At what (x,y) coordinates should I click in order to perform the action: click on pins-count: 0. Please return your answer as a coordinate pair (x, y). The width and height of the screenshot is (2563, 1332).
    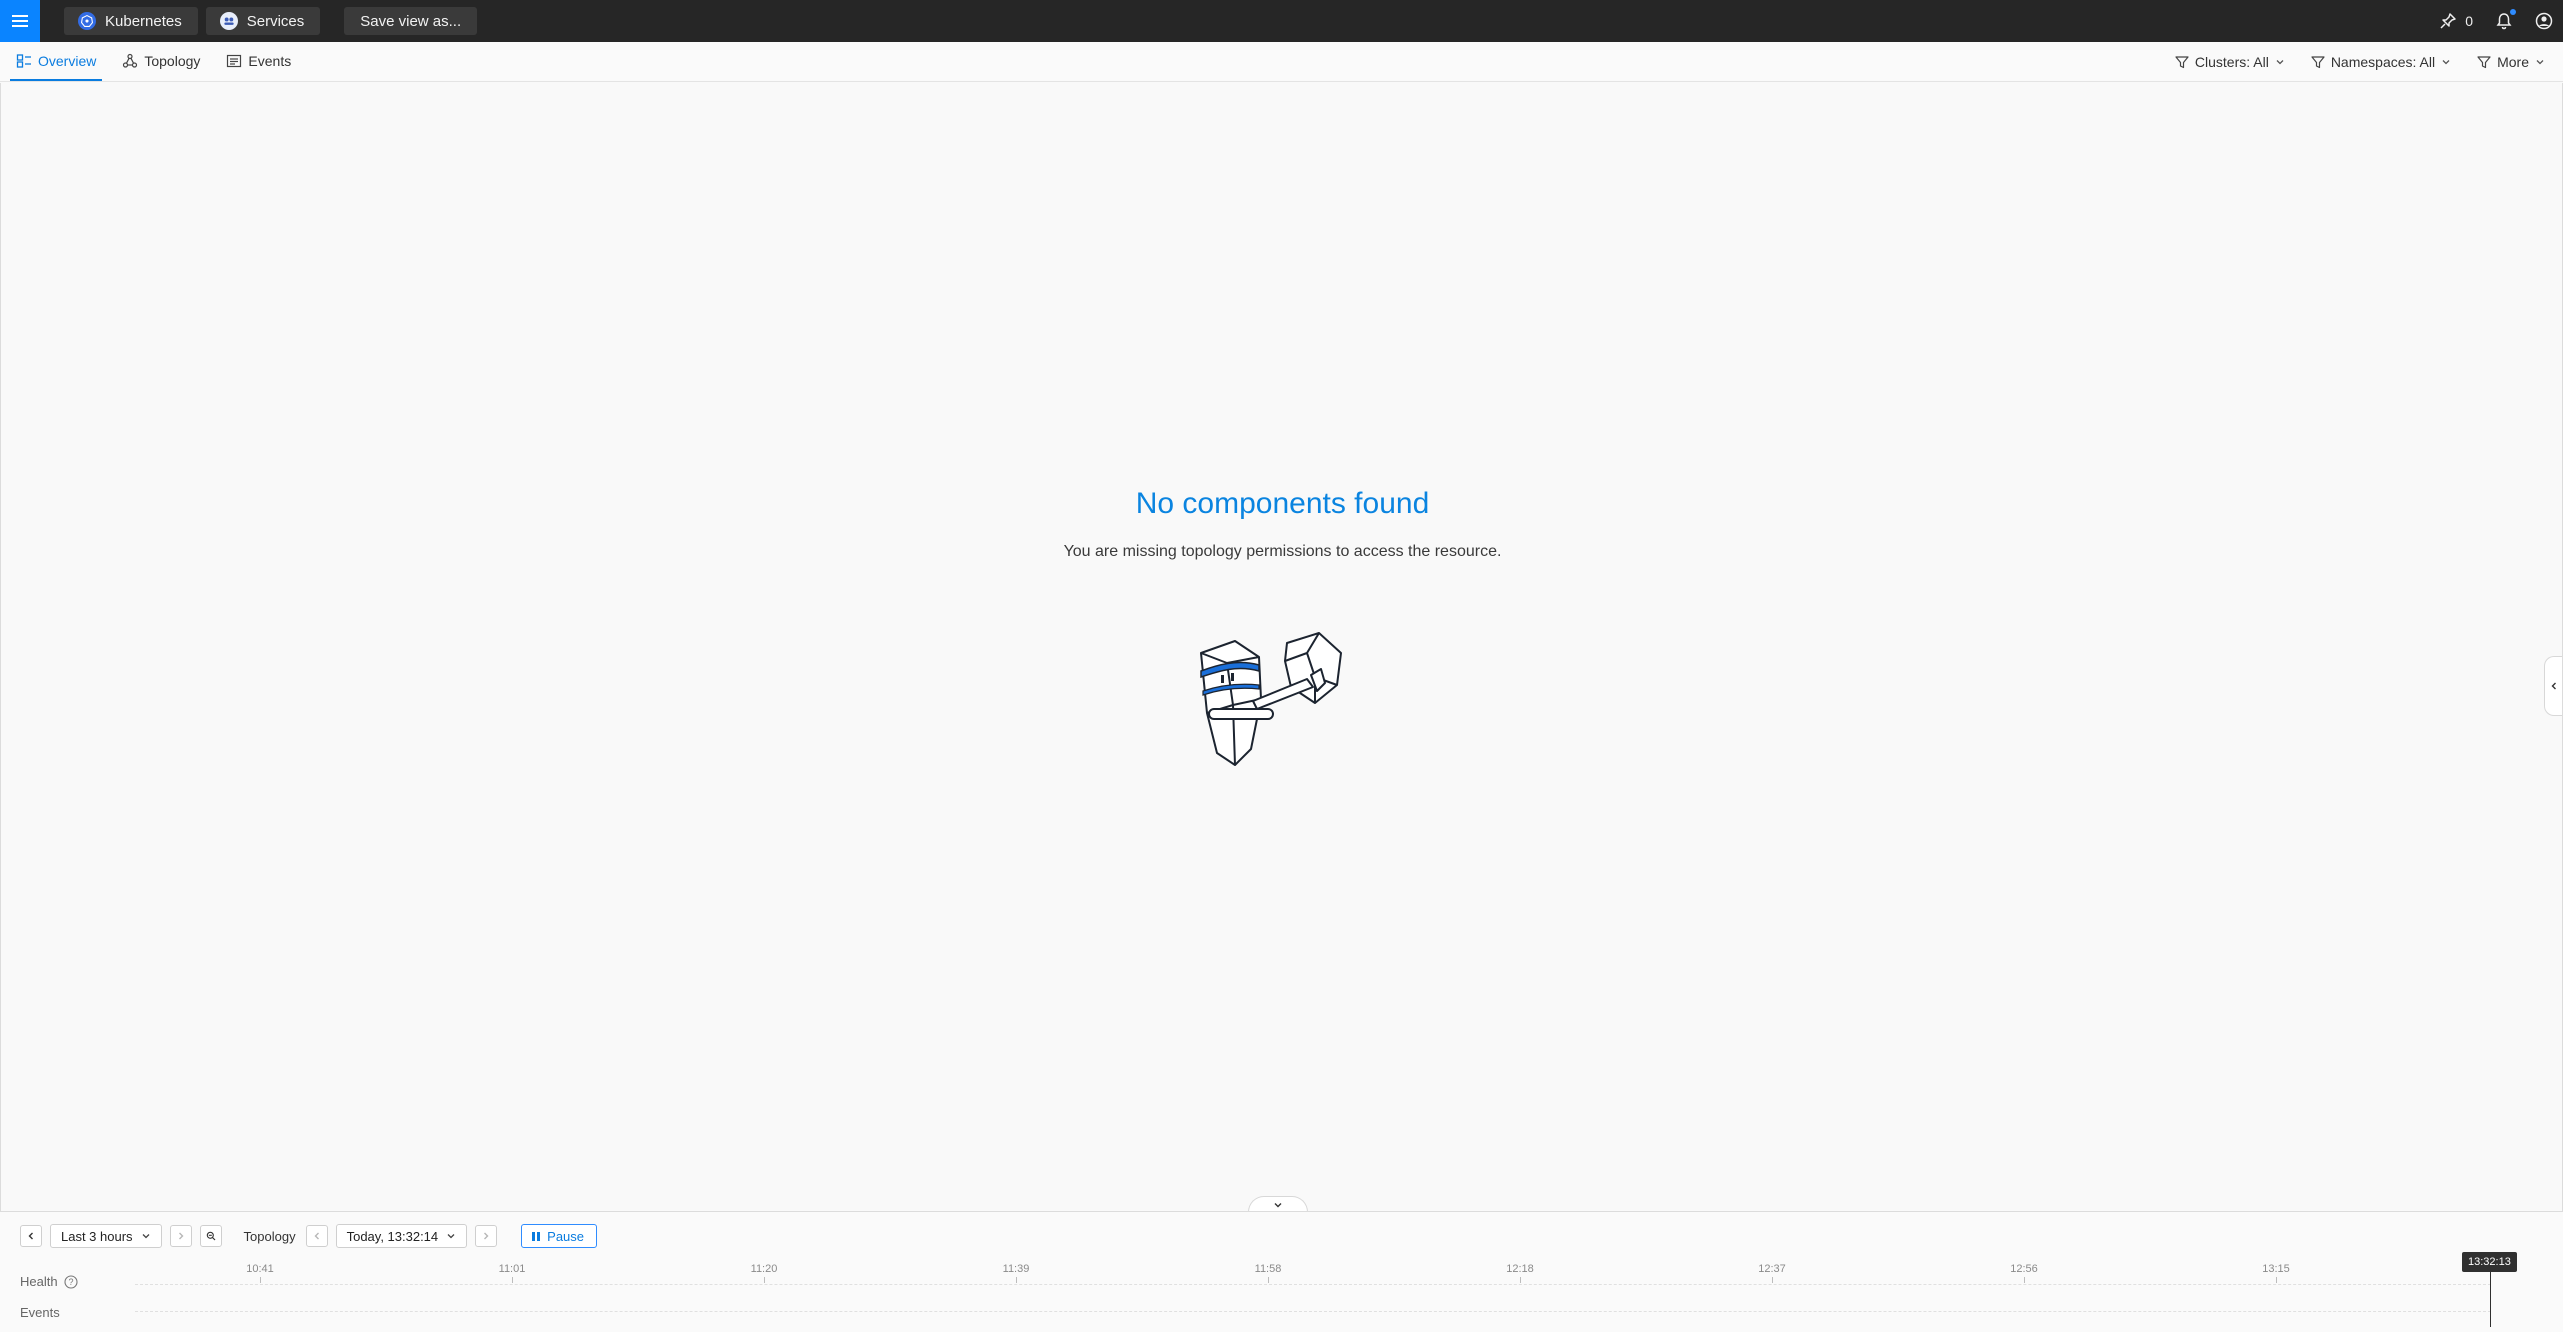
    Looking at the image, I should click on (2469, 21).